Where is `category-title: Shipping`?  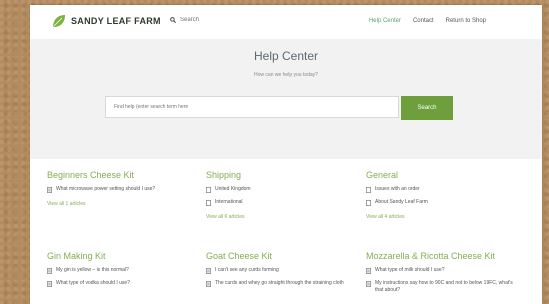 category-title: Shipping is located at coordinates (276, 175).